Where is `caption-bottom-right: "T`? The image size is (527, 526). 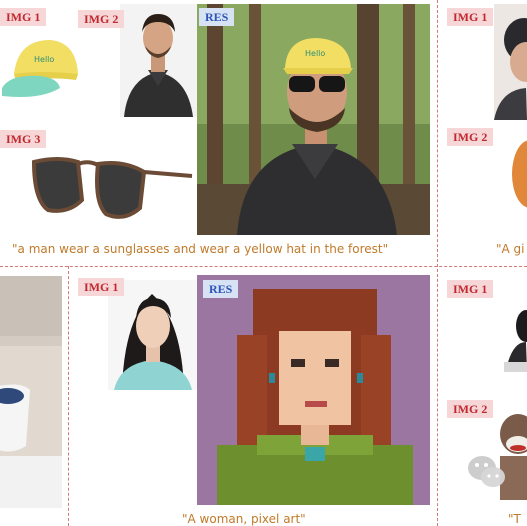
caption-bottom-right: "T is located at coordinates (514, 519).